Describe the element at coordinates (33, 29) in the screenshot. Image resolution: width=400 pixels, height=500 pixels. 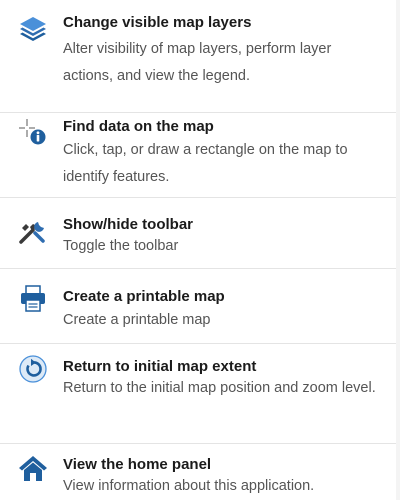
I see `layers-icon` at that location.